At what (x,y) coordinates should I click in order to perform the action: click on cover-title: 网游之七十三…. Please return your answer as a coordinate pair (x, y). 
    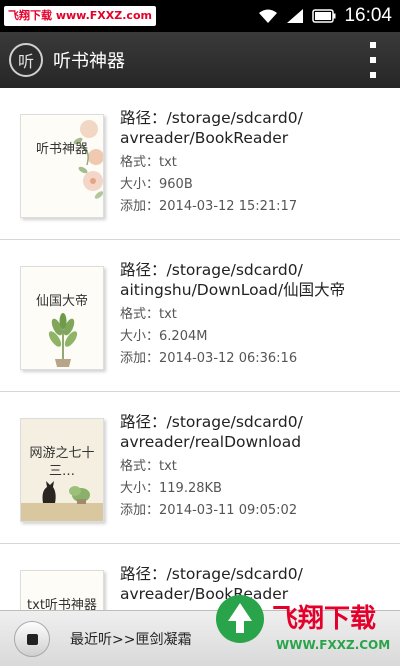
    Looking at the image, I should click on (62, 462).